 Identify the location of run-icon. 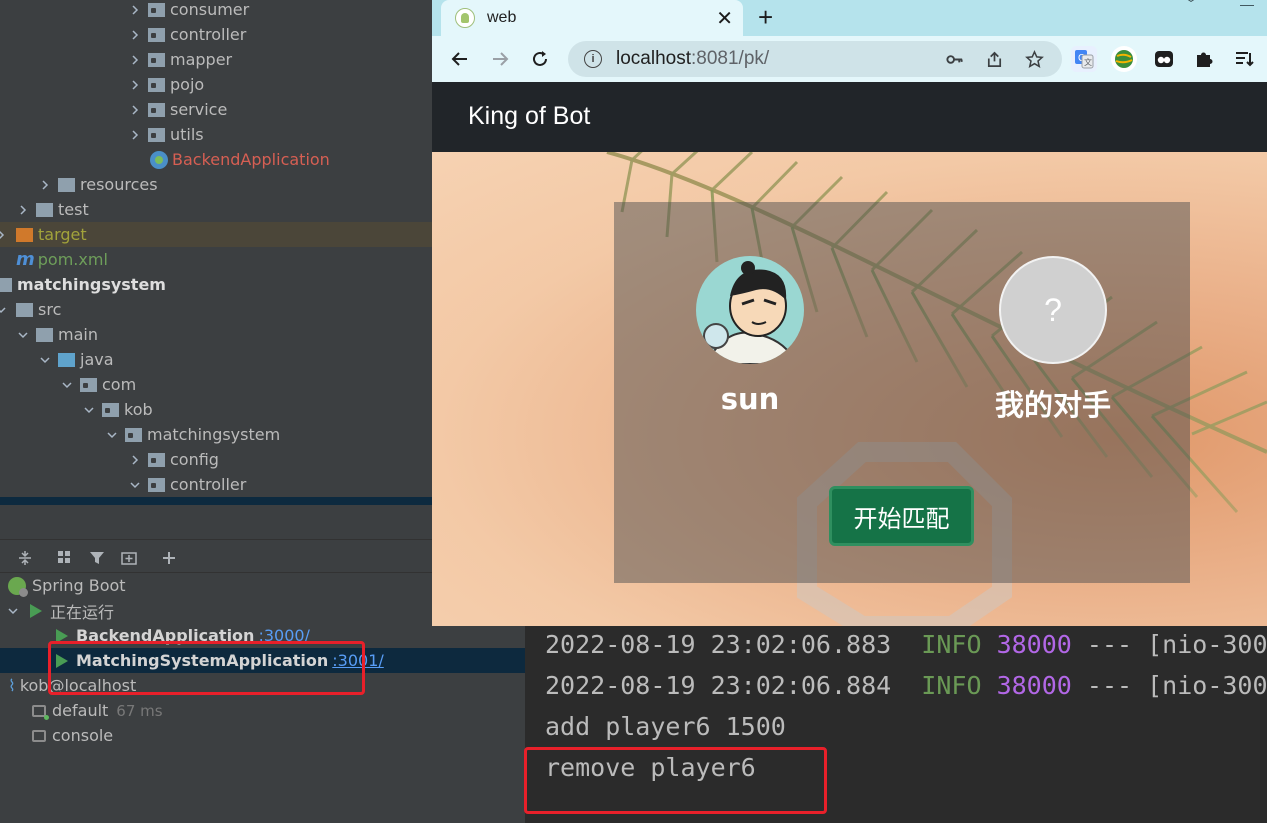
(36, 610).